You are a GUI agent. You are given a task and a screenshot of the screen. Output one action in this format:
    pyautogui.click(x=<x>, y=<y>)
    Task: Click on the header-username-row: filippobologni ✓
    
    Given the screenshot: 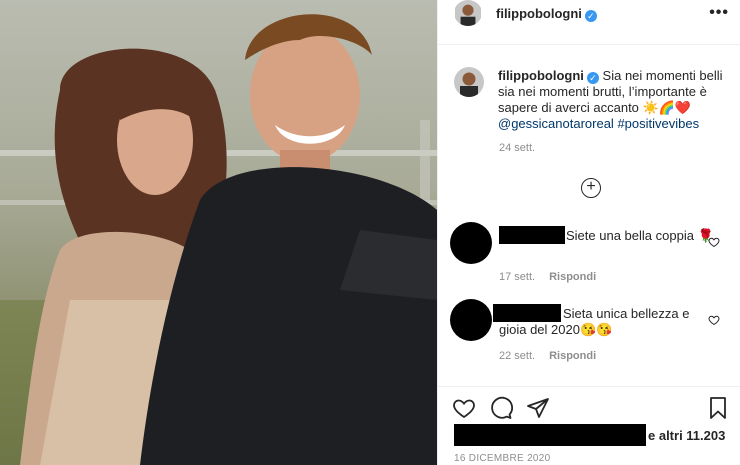 What is the action you would take?
    pyautogui.click(x=546, y=14)
    